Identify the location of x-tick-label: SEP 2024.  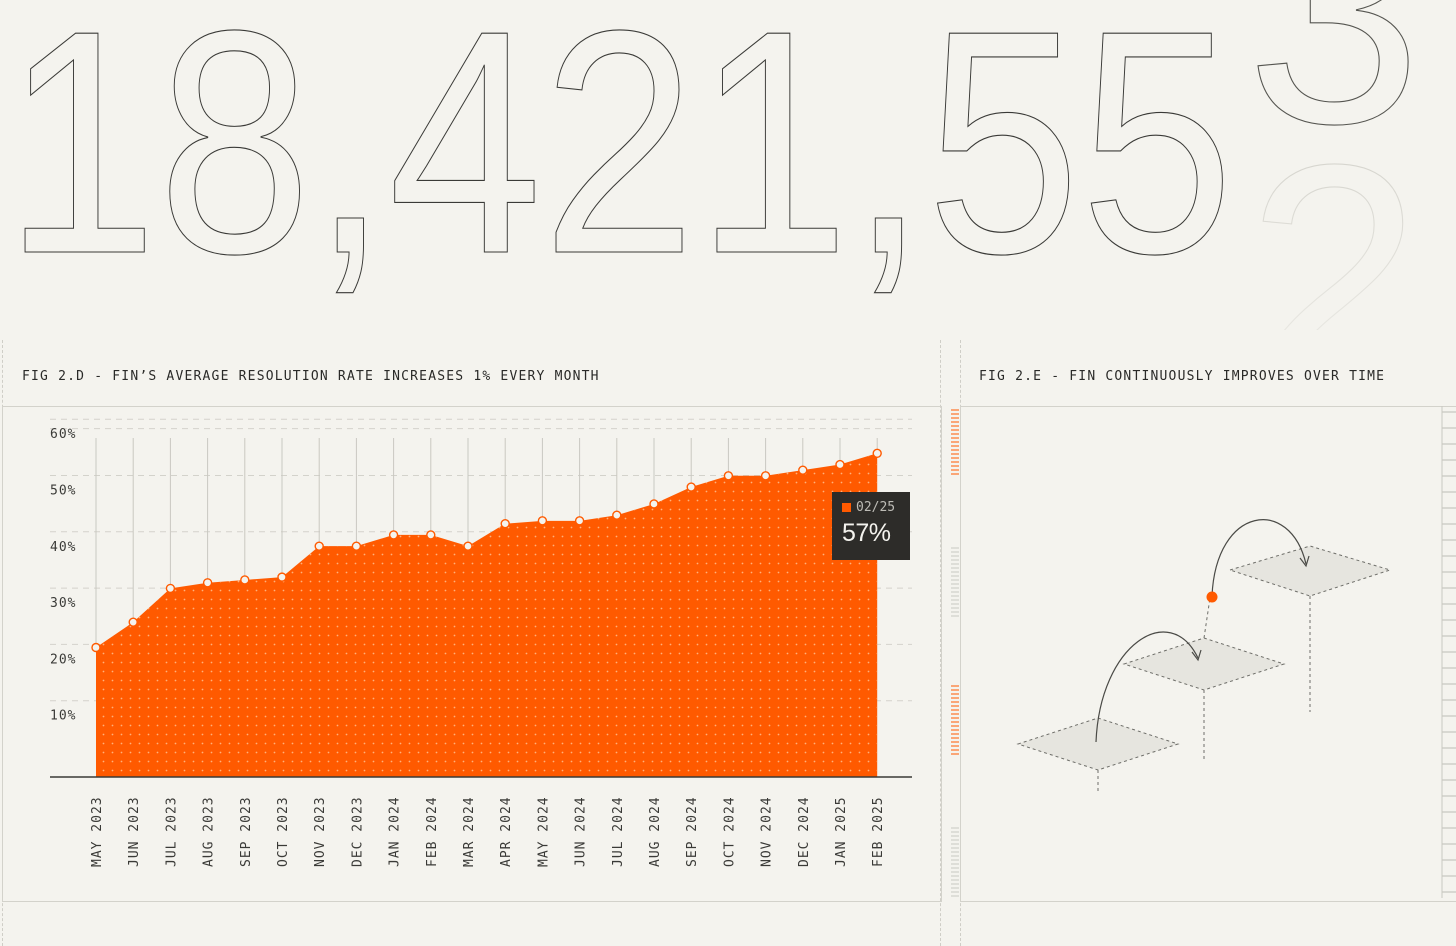
(692, 831).